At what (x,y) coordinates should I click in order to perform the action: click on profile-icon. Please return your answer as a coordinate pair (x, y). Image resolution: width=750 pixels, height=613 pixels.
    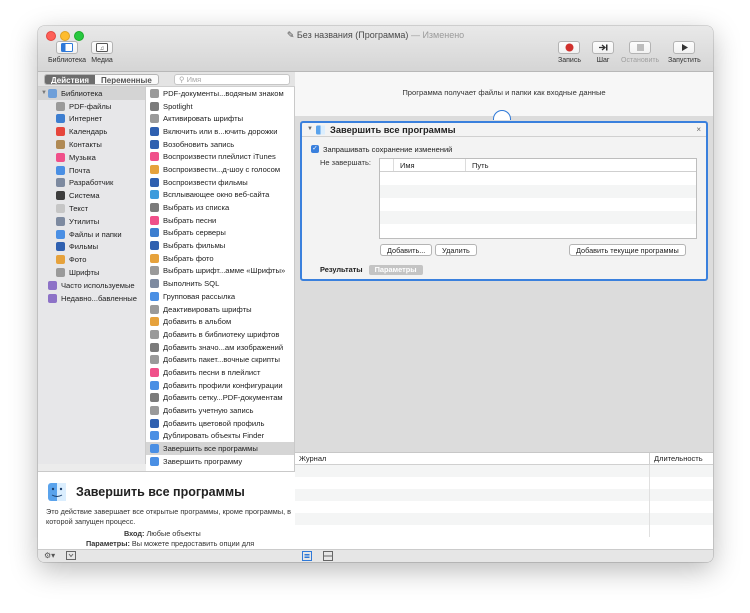
    Looking at the image, I should click on (154, 385).